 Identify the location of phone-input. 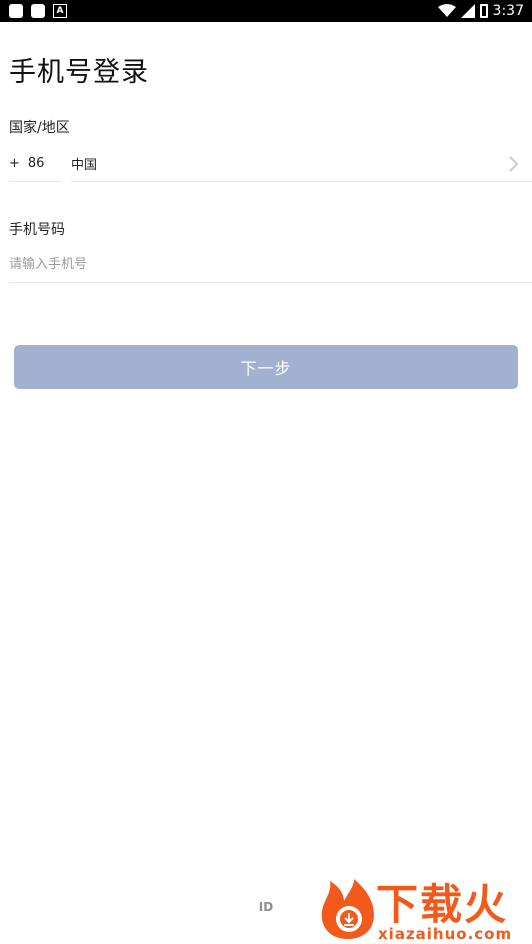
(270, 265).